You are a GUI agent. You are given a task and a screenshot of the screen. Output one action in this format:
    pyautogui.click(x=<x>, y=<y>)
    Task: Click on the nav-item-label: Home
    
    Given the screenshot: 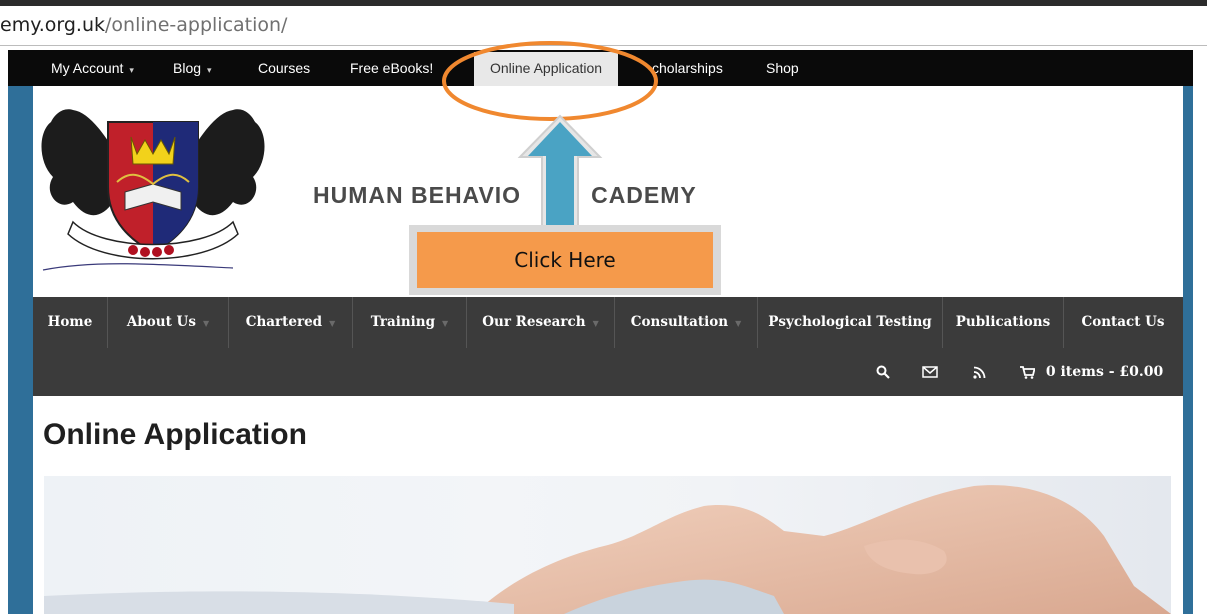 What is the action you would take?
    pyautogui.click(x=70, y=322)
    